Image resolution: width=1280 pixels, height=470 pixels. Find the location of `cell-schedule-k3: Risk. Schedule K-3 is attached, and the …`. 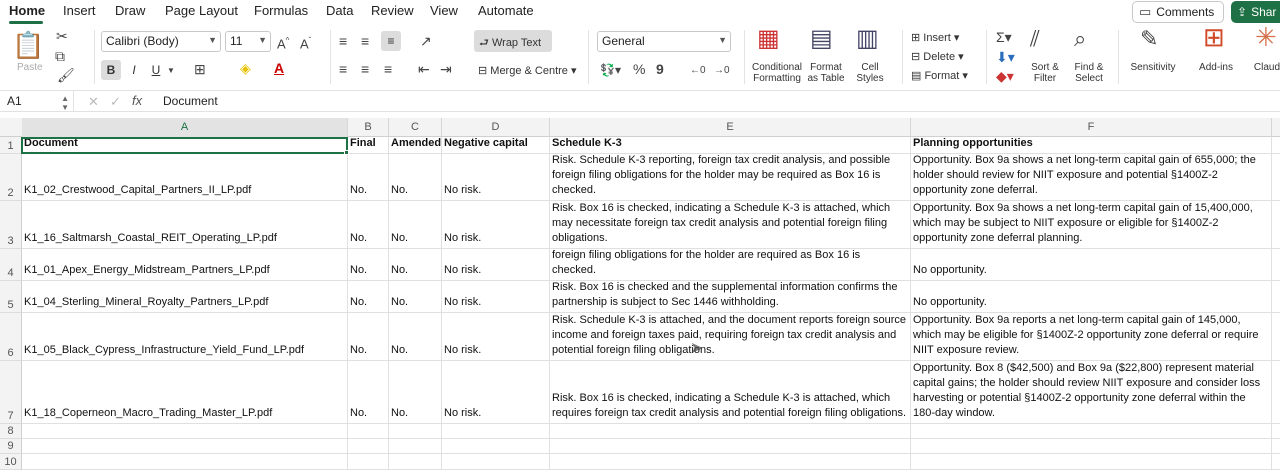

cell-schedule-k3: Risk. Schedule K-3 is attached, and the … is located at coordinates (730, 336).